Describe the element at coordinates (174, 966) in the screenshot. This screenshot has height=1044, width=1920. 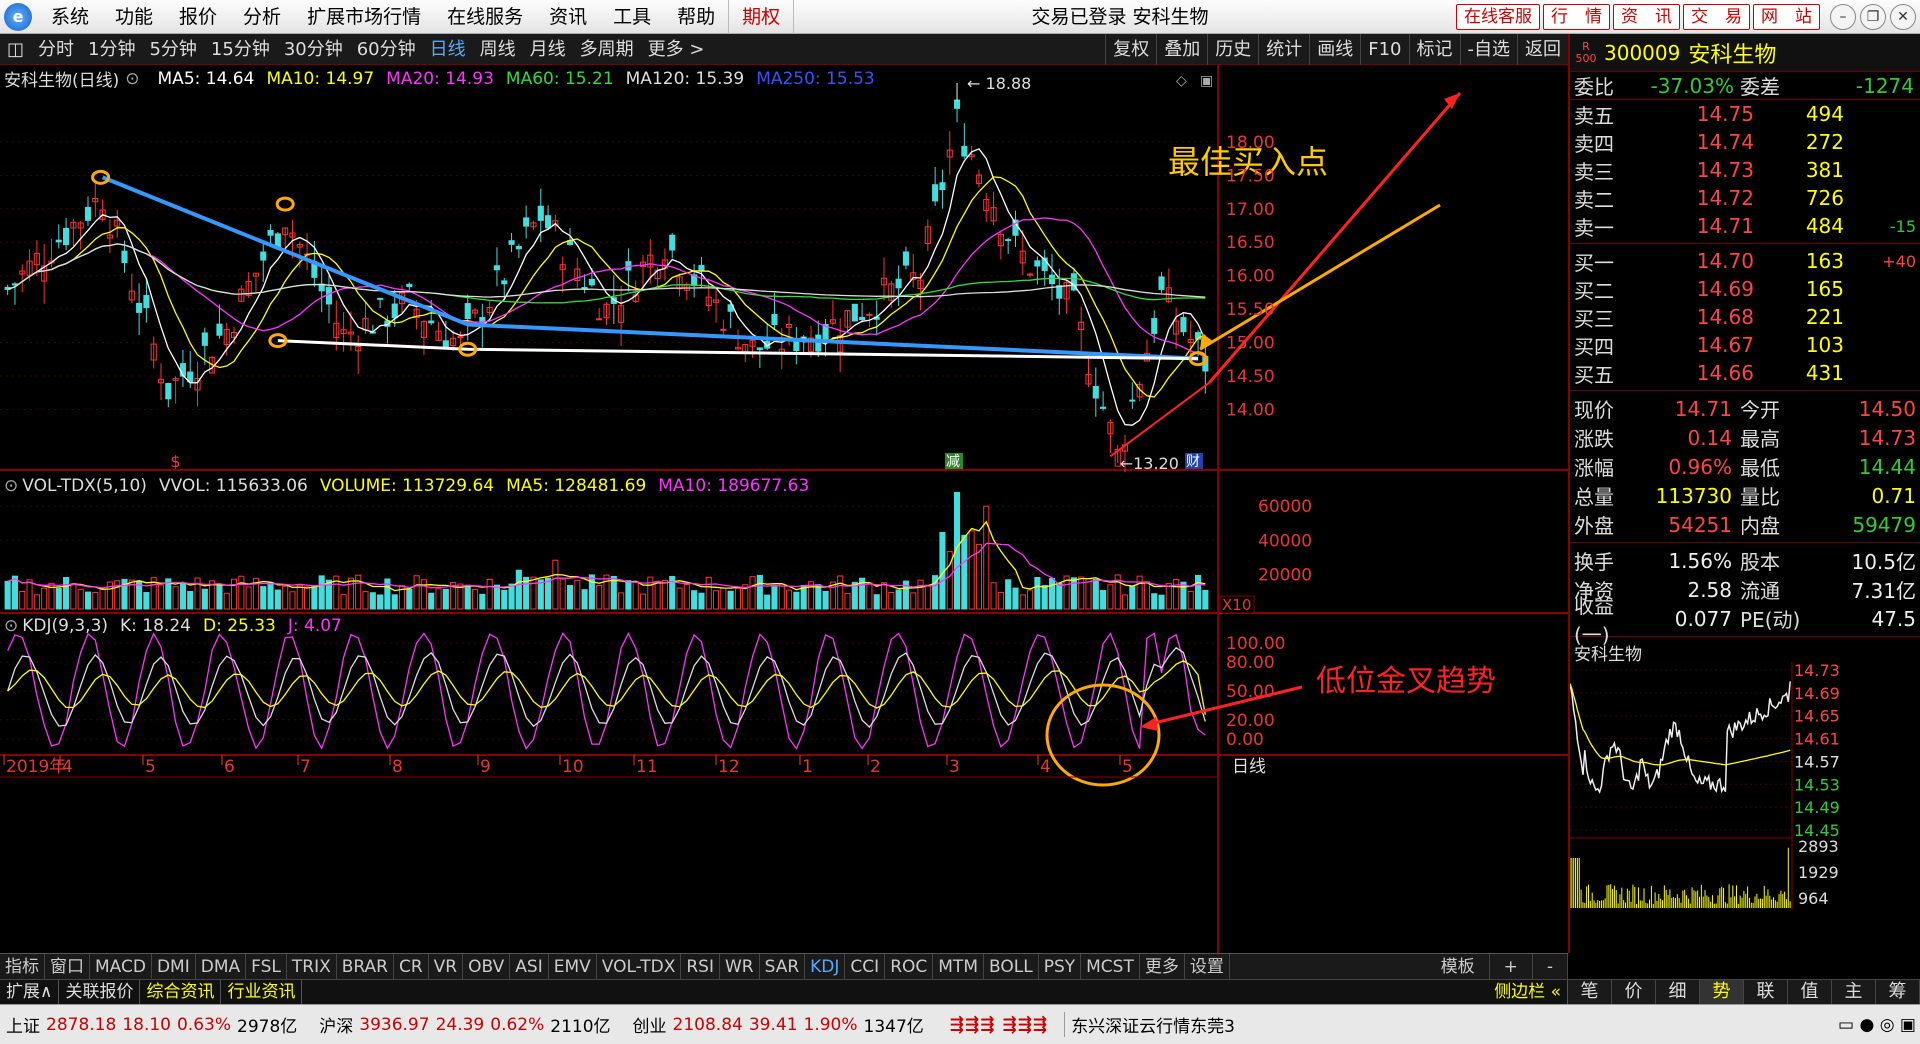
I see `indicator-tab-3: DMI` at that location.